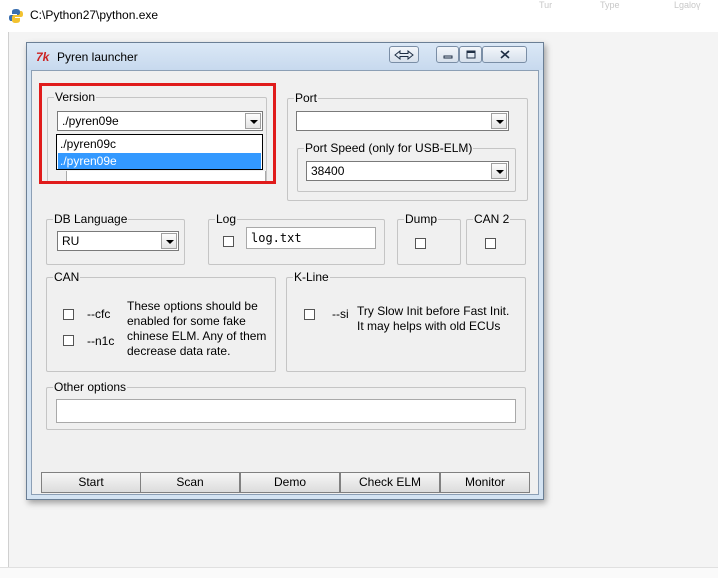 The width and height of the screenshot is (718, 578). I want to click on close-icon, so click(504, 54).